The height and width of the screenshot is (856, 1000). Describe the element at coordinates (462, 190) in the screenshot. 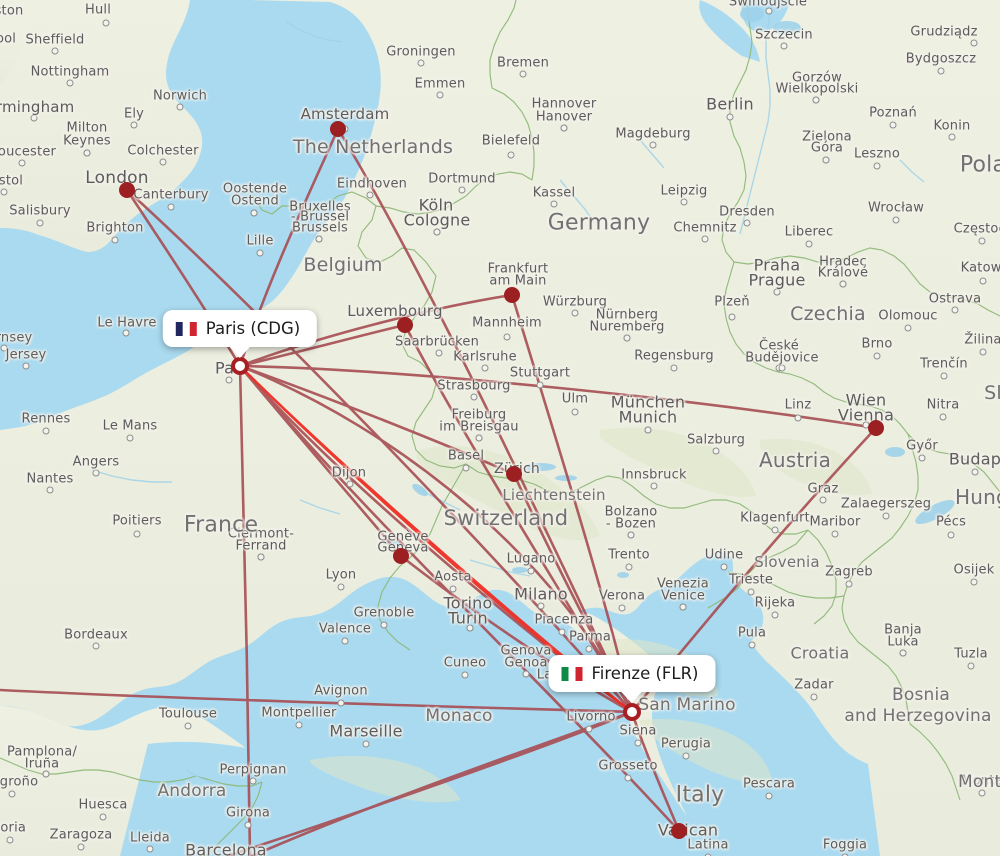

I see `city-dortmund-dot` at that location.